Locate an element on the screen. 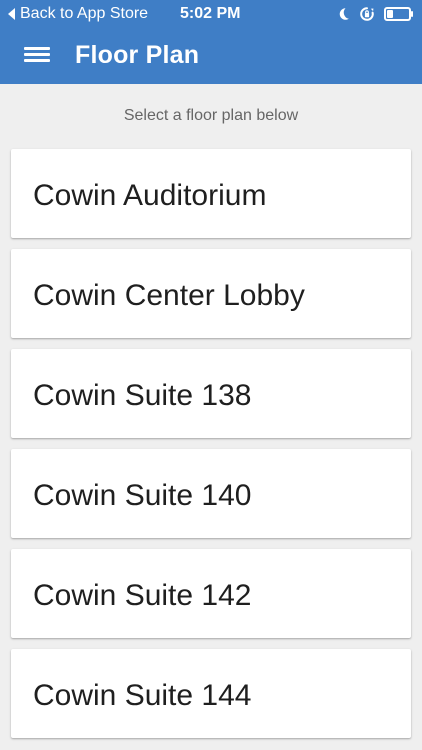 This screenshot has height=750, width=422. back-to-app-store-link: Back to App Store is located at coordinates (78, 14).